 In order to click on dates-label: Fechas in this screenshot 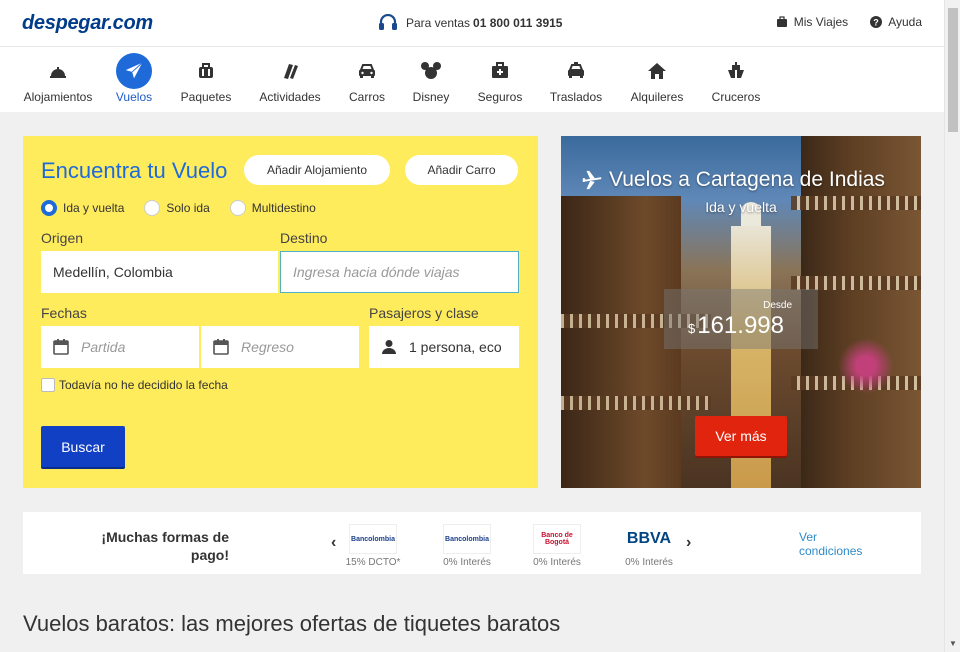, I will do `click(64, 313)`.